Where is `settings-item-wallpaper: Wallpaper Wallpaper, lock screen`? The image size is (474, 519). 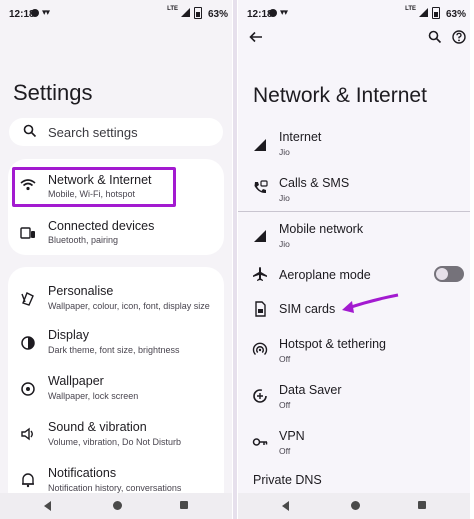 settings-item-wallpaper: Wallpaper Wallpaper, lock screen is located at coordinates (116, 392).